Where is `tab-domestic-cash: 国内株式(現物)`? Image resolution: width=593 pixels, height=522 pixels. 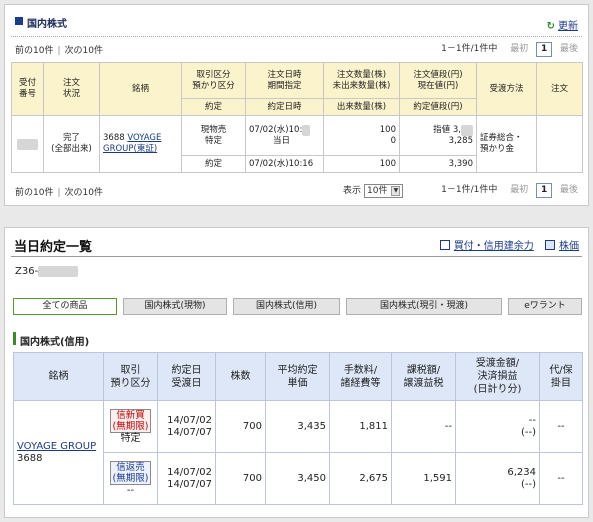
tab-domestic-cash: 国内株式(現物) is located at coordinates (175, 306).